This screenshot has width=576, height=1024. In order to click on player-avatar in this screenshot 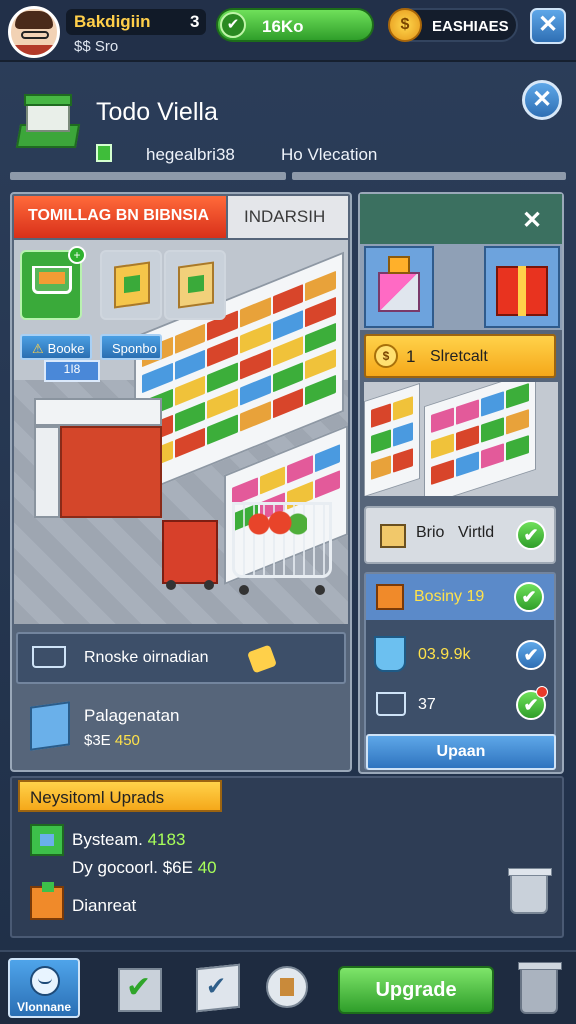, I will do `click(34, 32)`.